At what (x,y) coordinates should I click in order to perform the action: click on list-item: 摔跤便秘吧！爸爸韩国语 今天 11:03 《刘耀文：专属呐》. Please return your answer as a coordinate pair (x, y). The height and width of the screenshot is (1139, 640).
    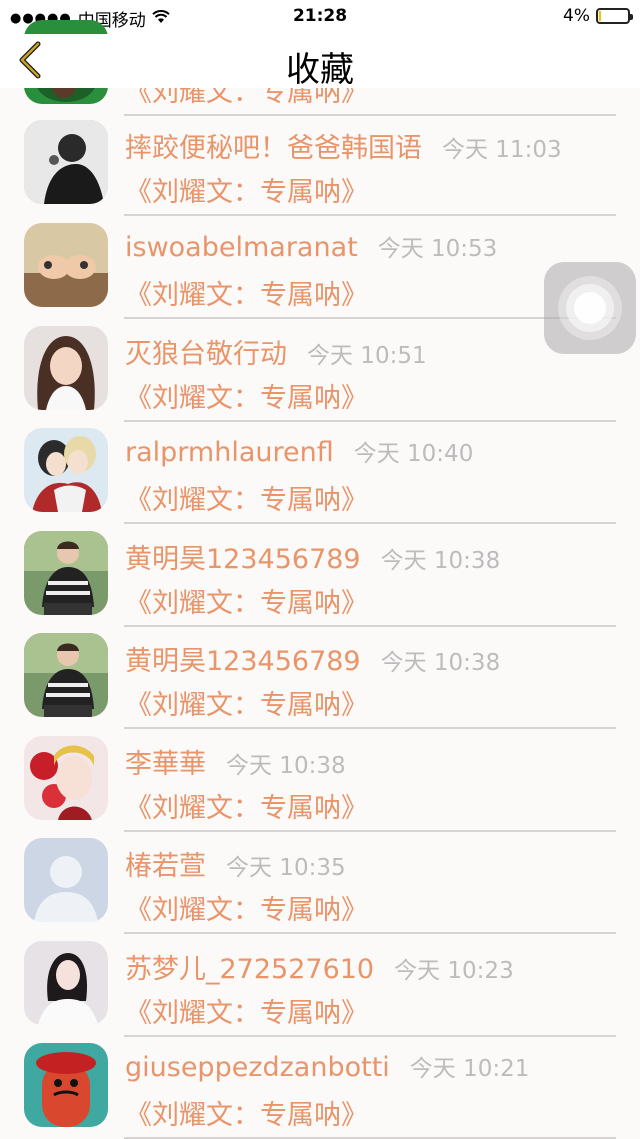
    Looking at the image, I should click on (320, 165).